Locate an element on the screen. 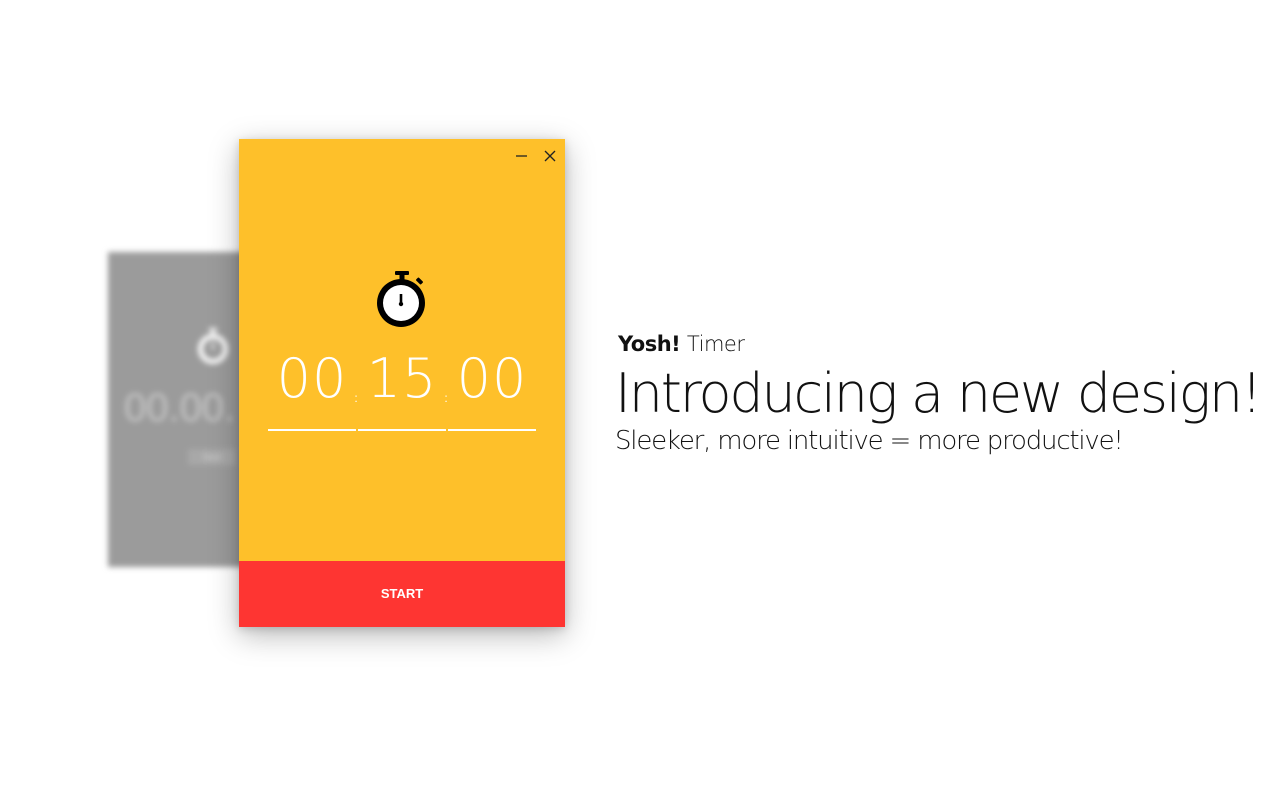  start-button: START is located at coordinates (402, 594).